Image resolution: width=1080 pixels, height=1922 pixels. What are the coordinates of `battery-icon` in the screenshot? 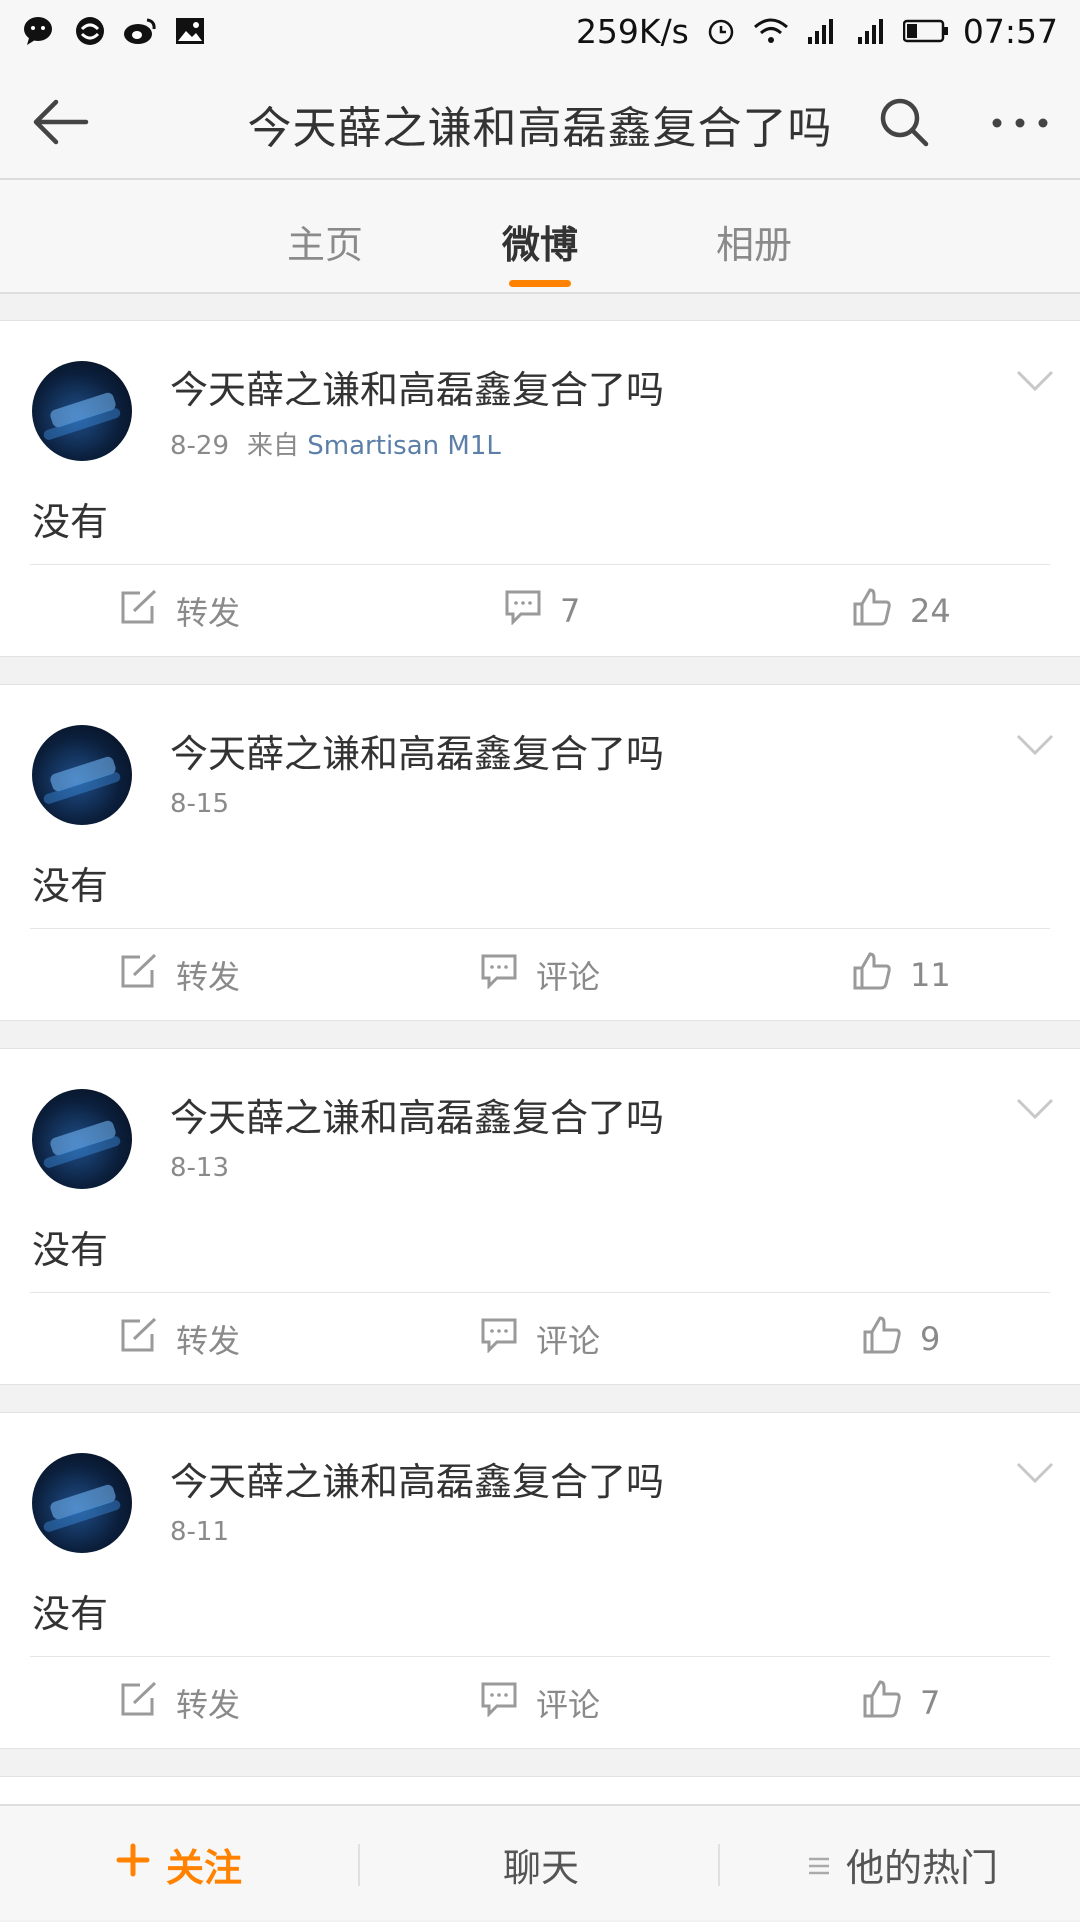 It's located at (925, 31).